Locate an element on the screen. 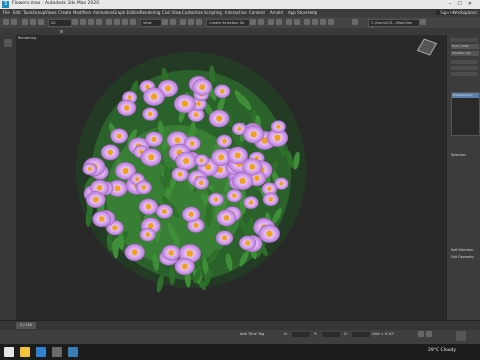  window-controls: –☐✕ is located at coordinates (463, 4).